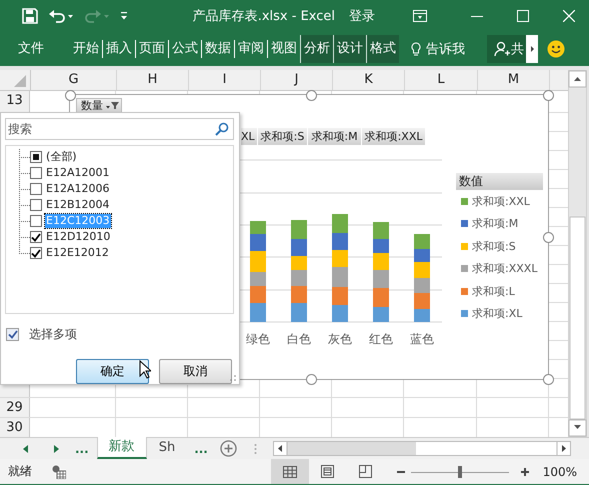 Image resolution: width=589 pixels, height=485 pixels. I want to click on legend-label: 求和项:XL, so click(497, 314).